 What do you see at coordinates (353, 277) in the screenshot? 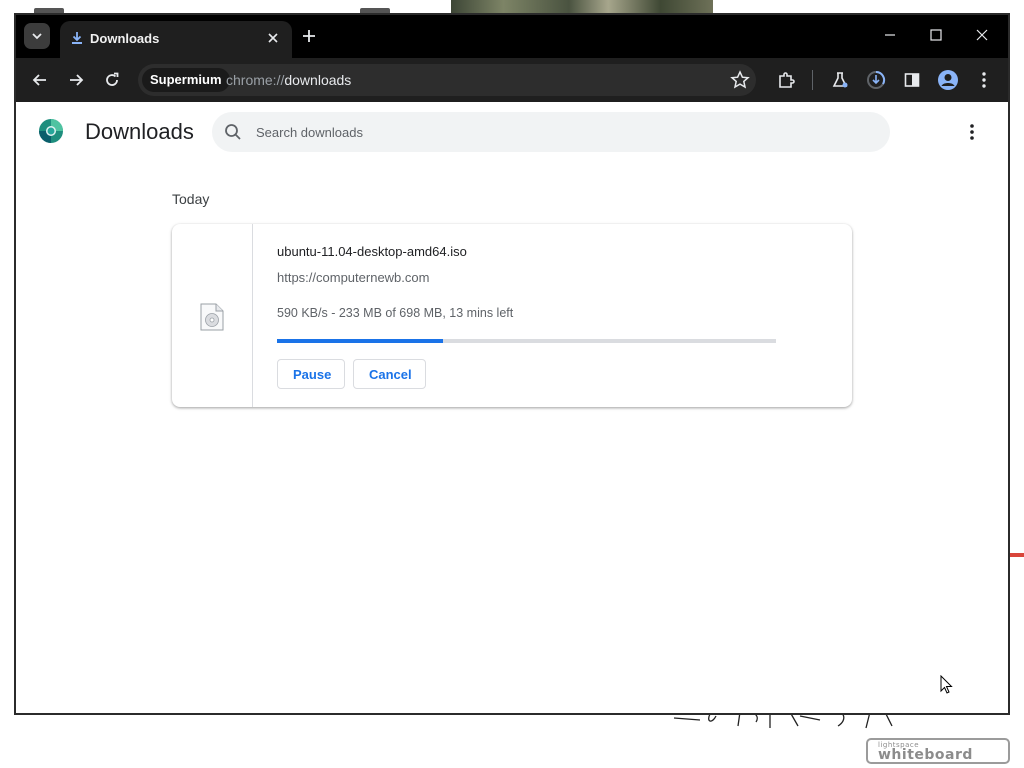
I see `source-url: https://computernewb.com` at bounding box center [353, 277].